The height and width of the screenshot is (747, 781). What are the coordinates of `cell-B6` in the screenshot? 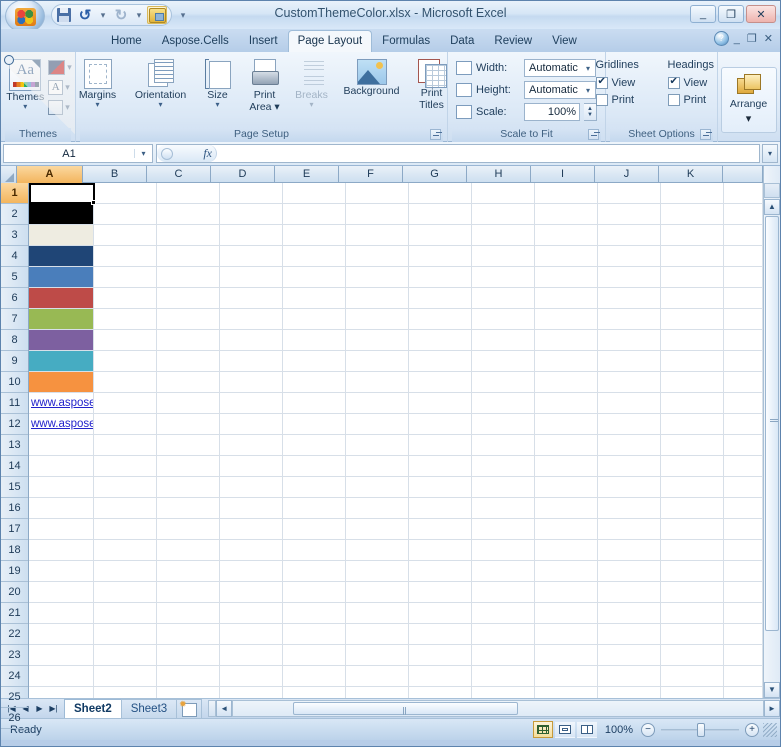 It's located at (125, 298).